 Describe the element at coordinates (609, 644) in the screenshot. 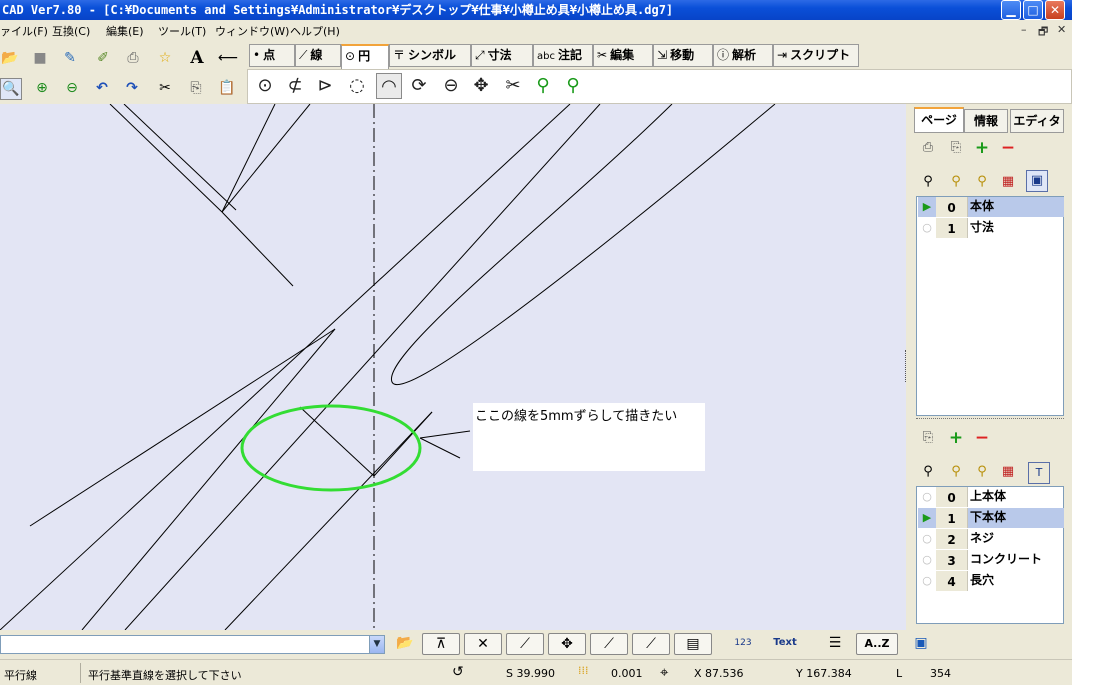

I see `snap-mid-button: ⟋` at that location.